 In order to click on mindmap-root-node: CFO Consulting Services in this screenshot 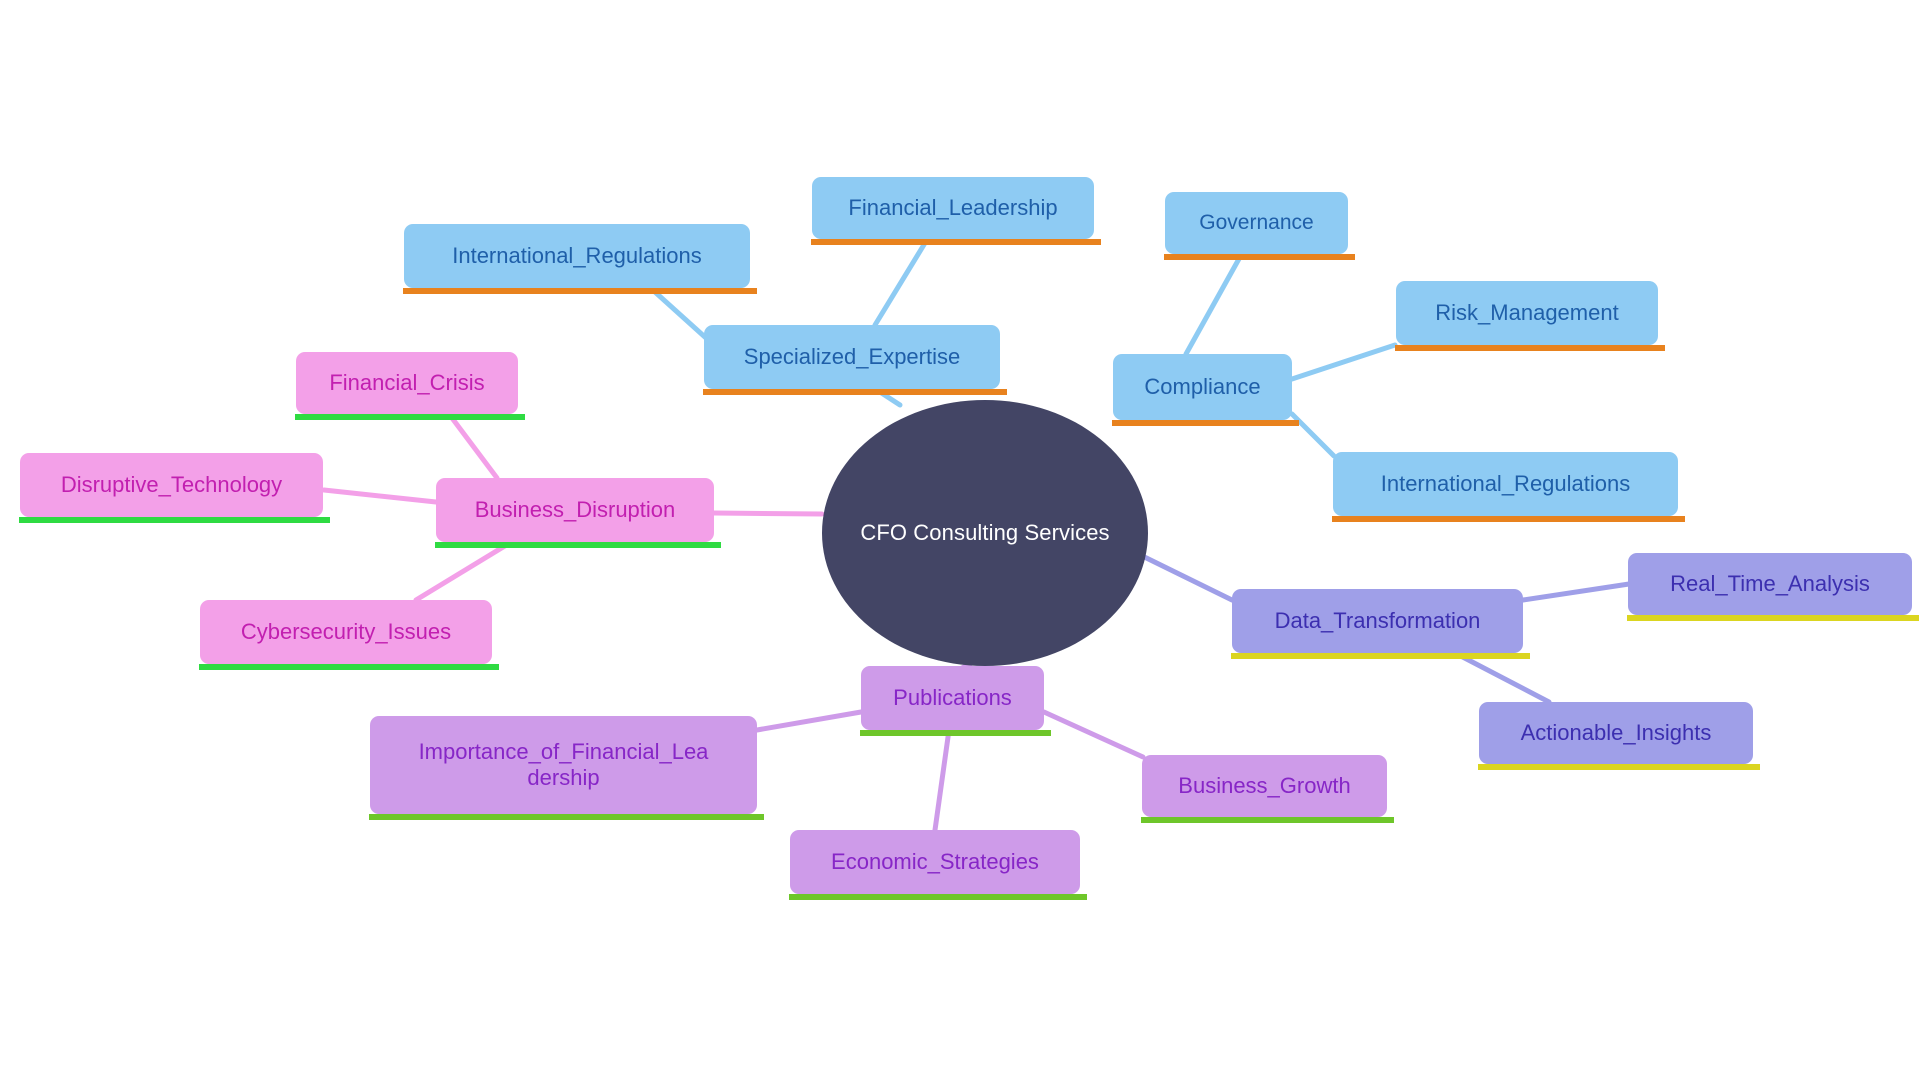, I will do `click(985, 533)`.